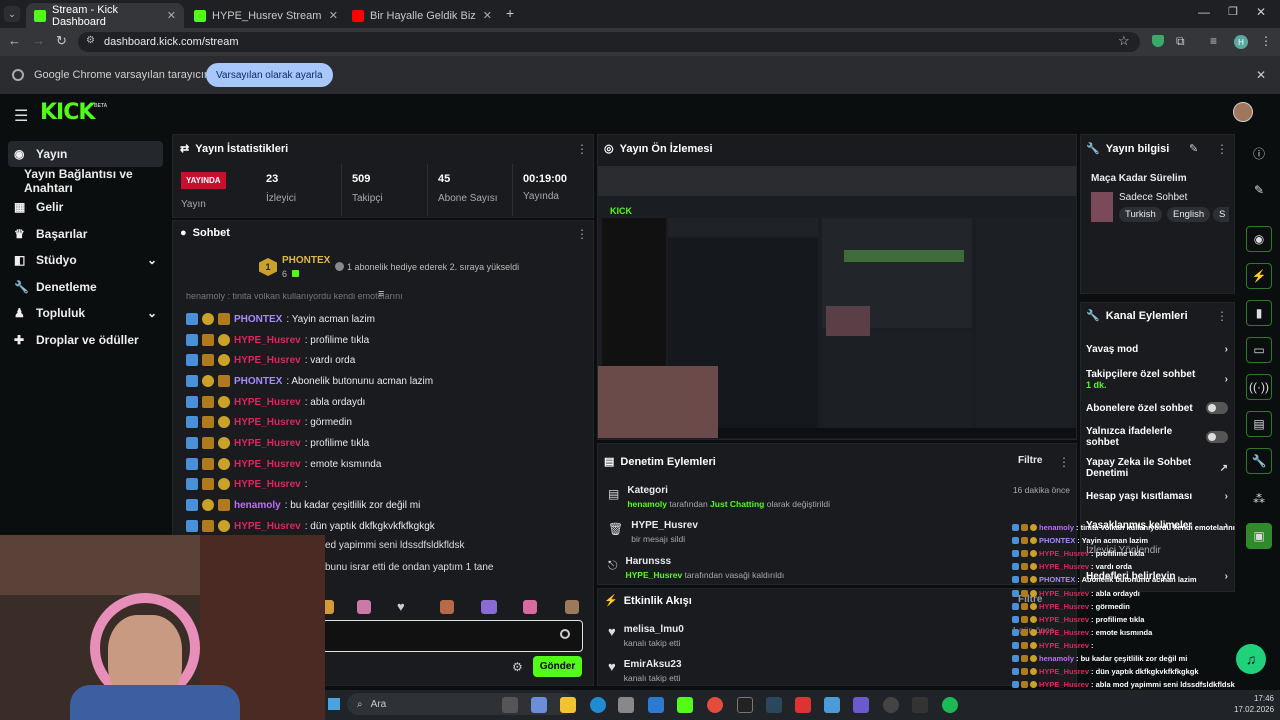 The width and height of the screenshot is (1280, 720). What do you see at coordinates (1064, 462) in the screenshot?
I see `moderation-menu-icon: ⋮` at bounding box center [1064, 462].